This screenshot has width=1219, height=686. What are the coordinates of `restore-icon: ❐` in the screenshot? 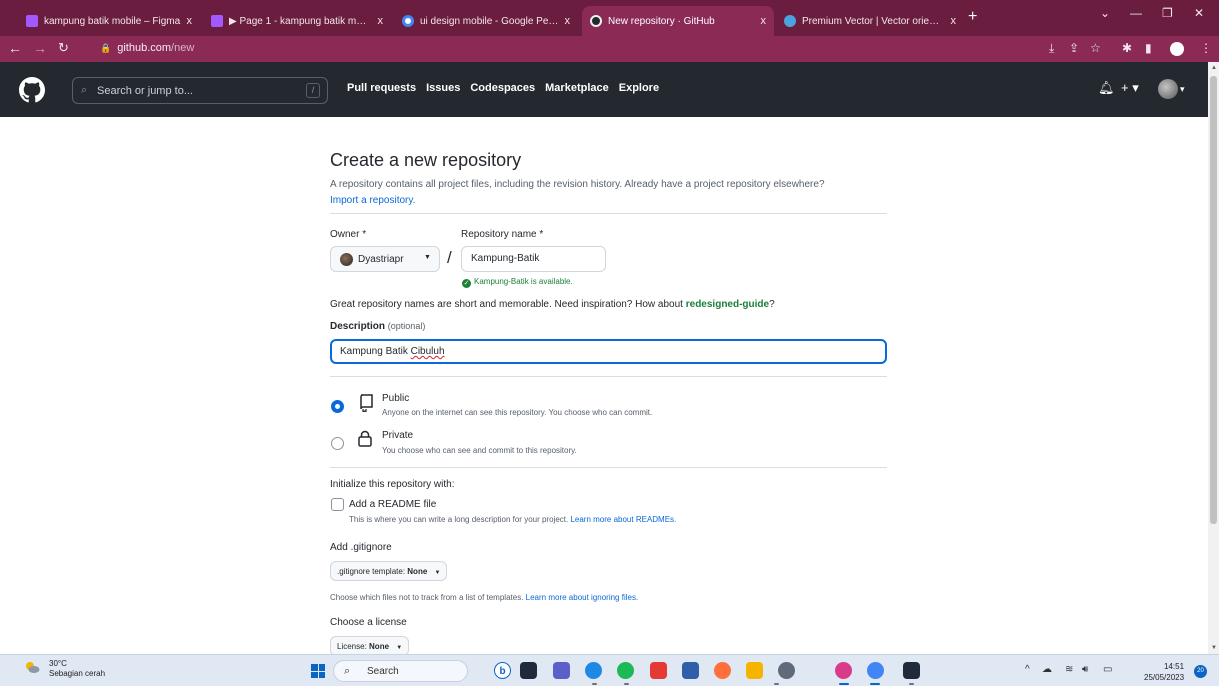 It's located at (1167, 13).